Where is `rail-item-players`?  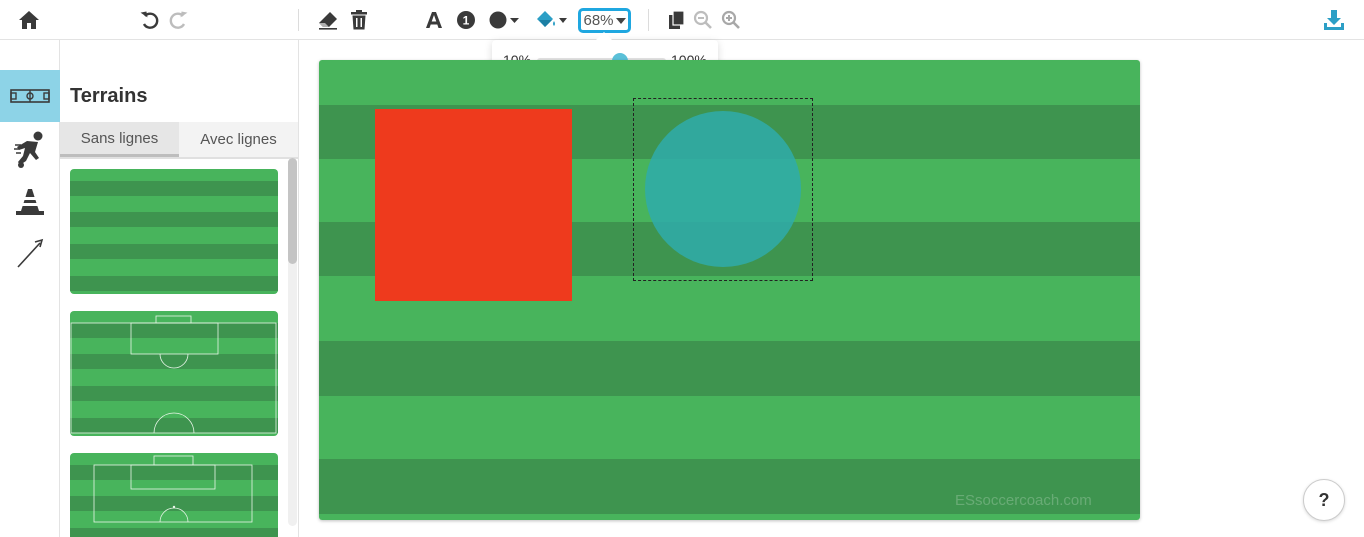 rail-item-players is located at coordinates (30, 150).